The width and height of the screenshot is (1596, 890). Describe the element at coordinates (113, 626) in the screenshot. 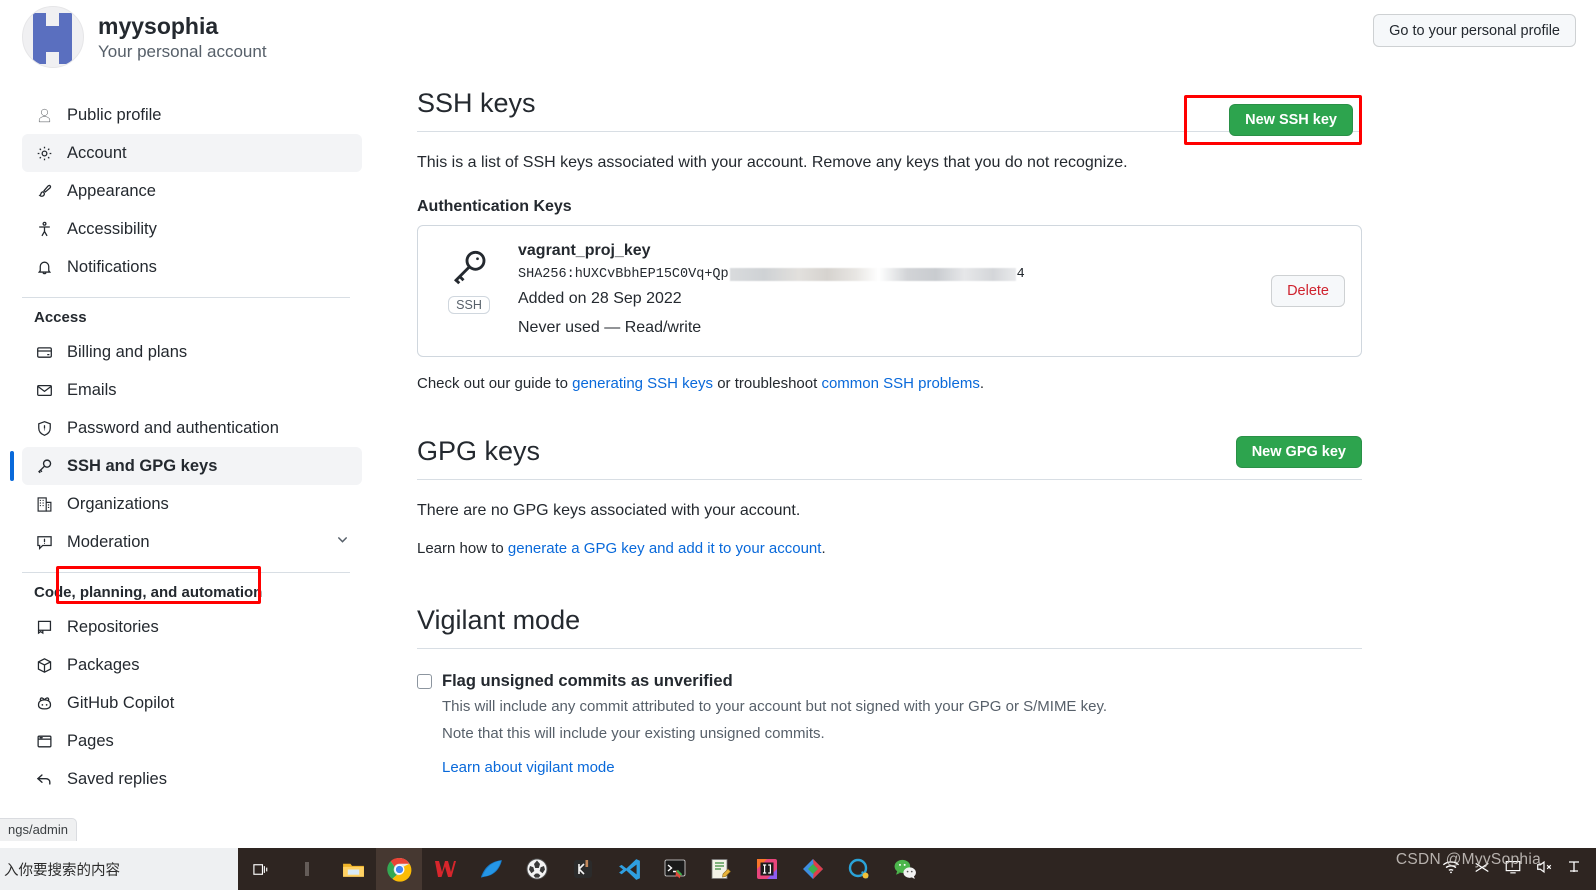

I see `sidebar-item-label: Repositories` at that location.